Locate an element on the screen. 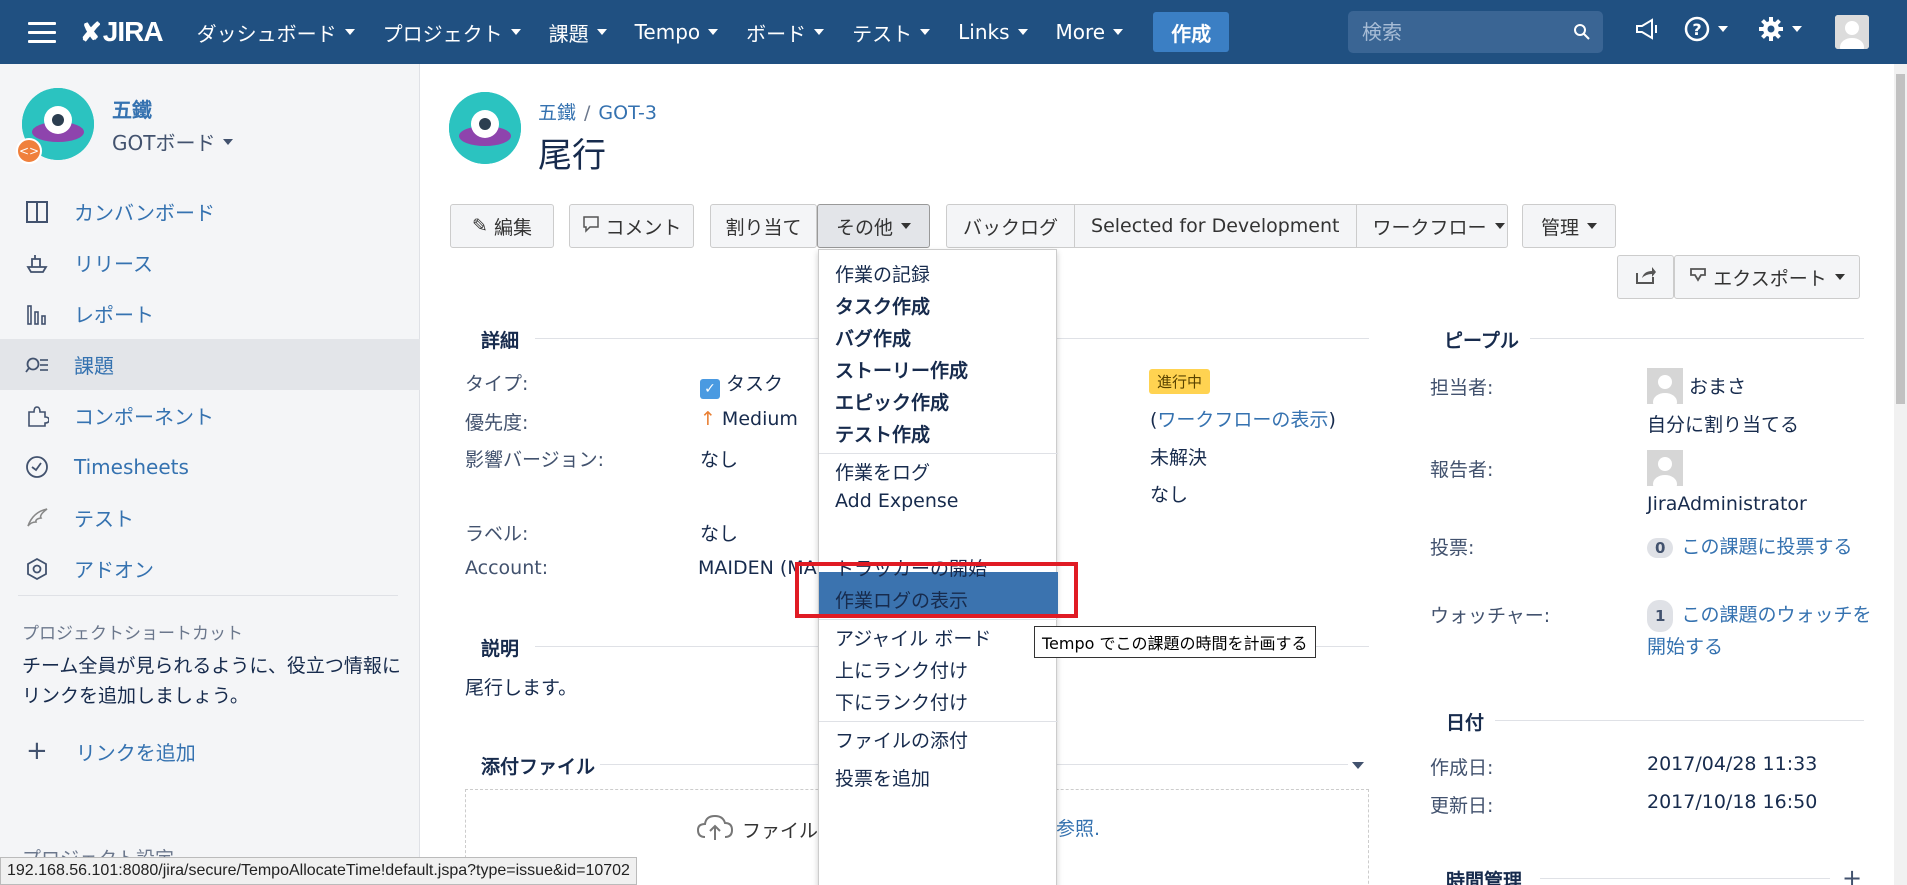  priority-value: ↑ Medium is located at coordinates (749, 419).